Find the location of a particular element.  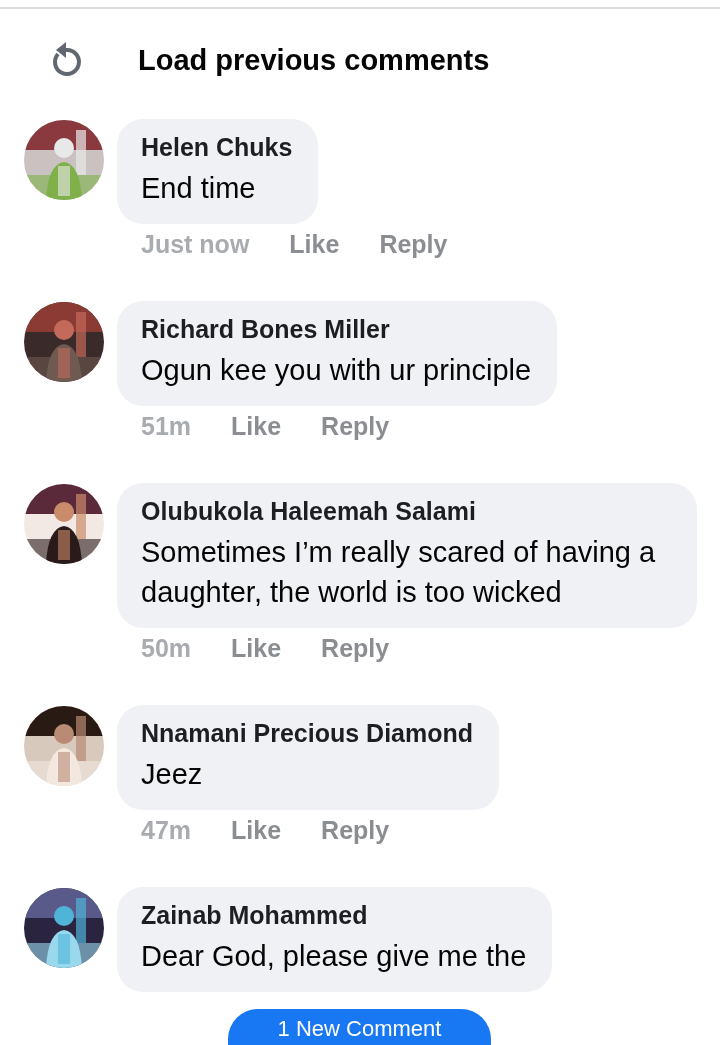

new-comment-button: 1 New Comment is located at coordinates (359, 1027).